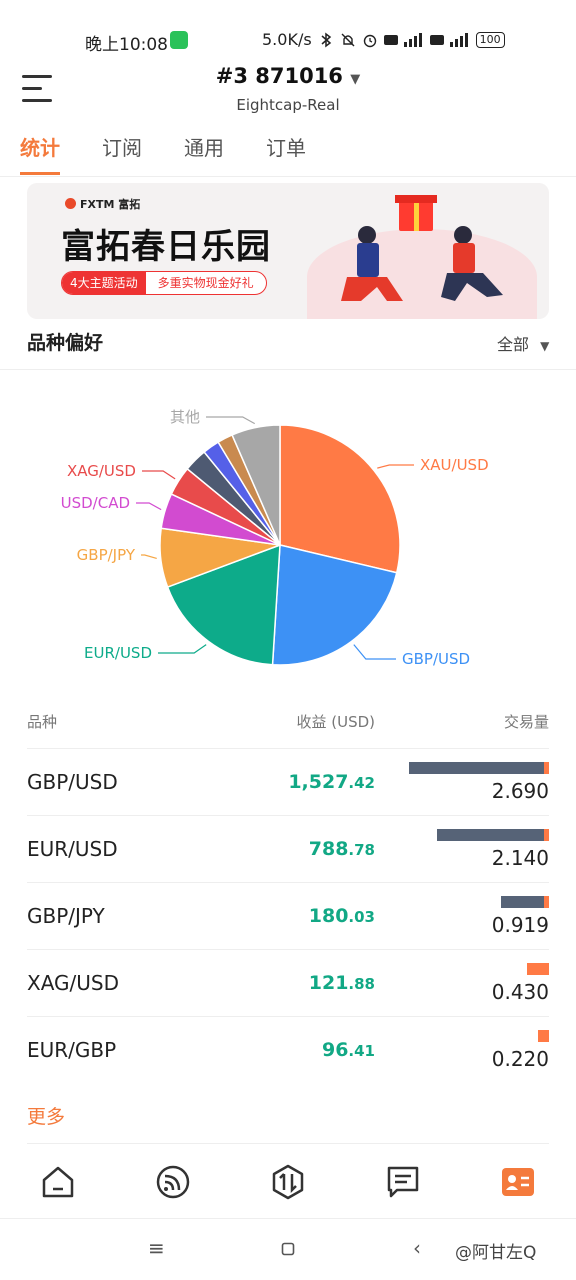 The width and height of the screenshot is (576, 1280). I want to click on banner-tags: 4大主题活动 多重实物现金好礼, so click(164, 283).